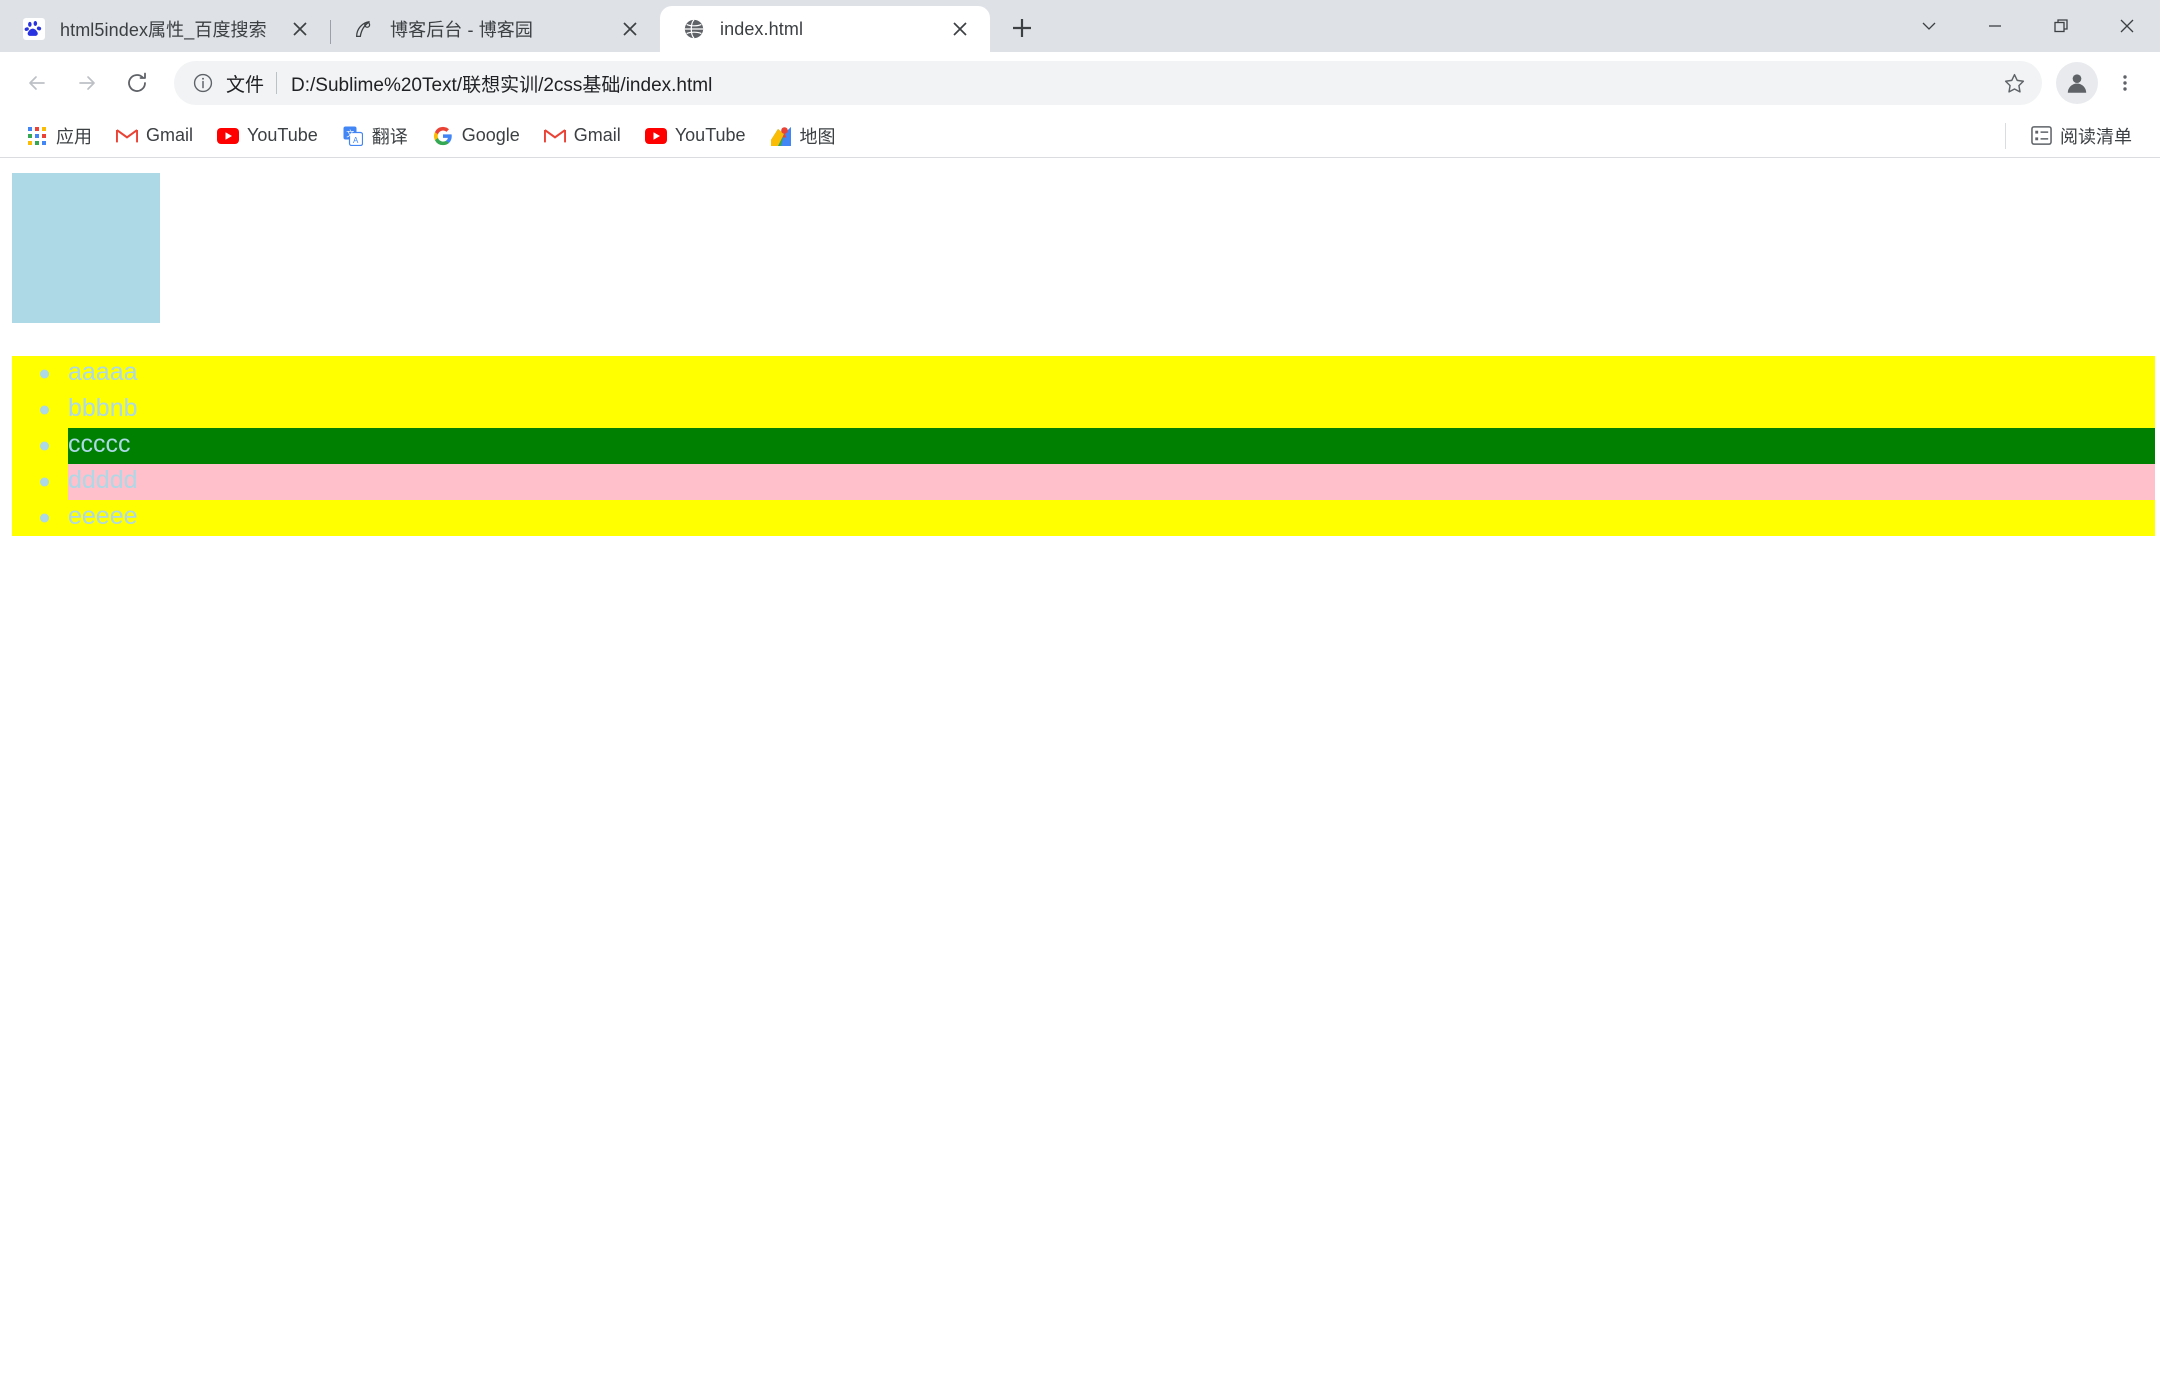  What do you see at coordinates (825, 29) in the screenshot?
I see `browser-tab-3-active: index.html` at bounding box center [825, 29].